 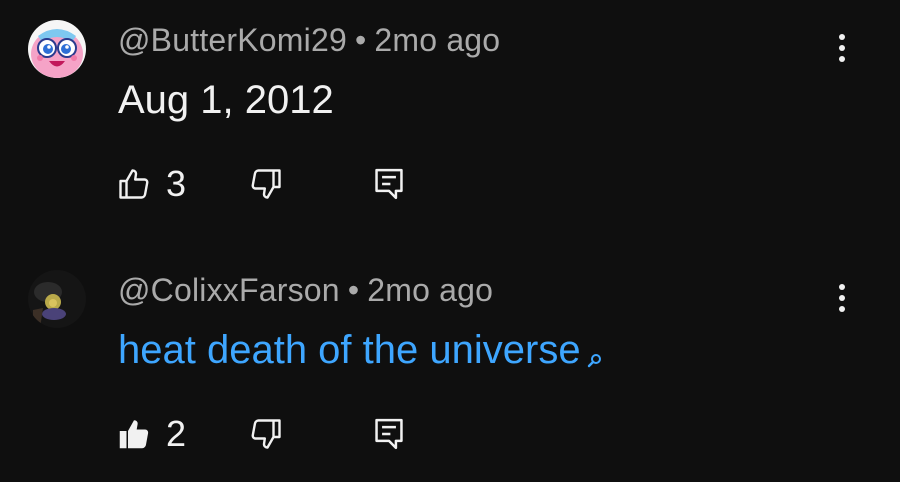 I want to click on comment-text: heat death of the universe, so click(x=349, y=350).